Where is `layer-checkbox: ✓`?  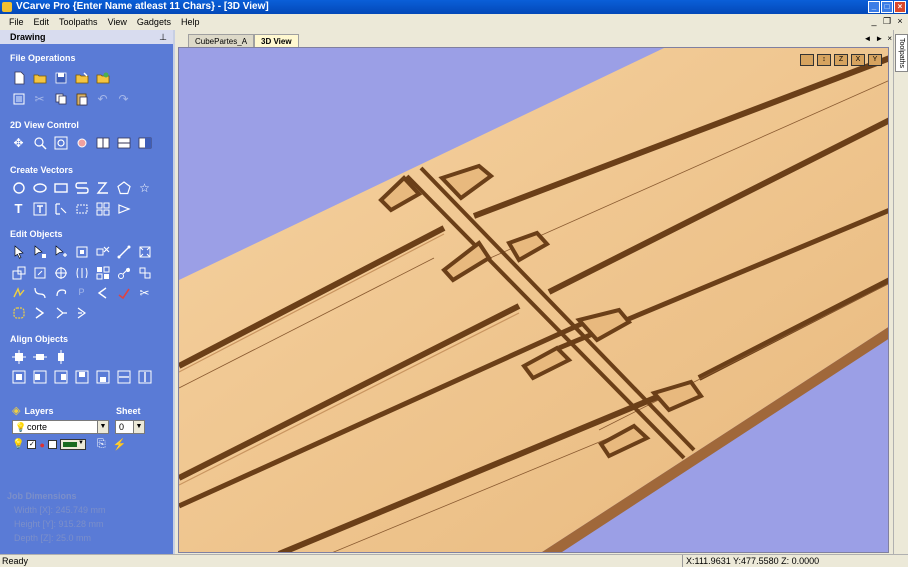
layer-checkbox: ✓ is located at coordinates (32, 444).